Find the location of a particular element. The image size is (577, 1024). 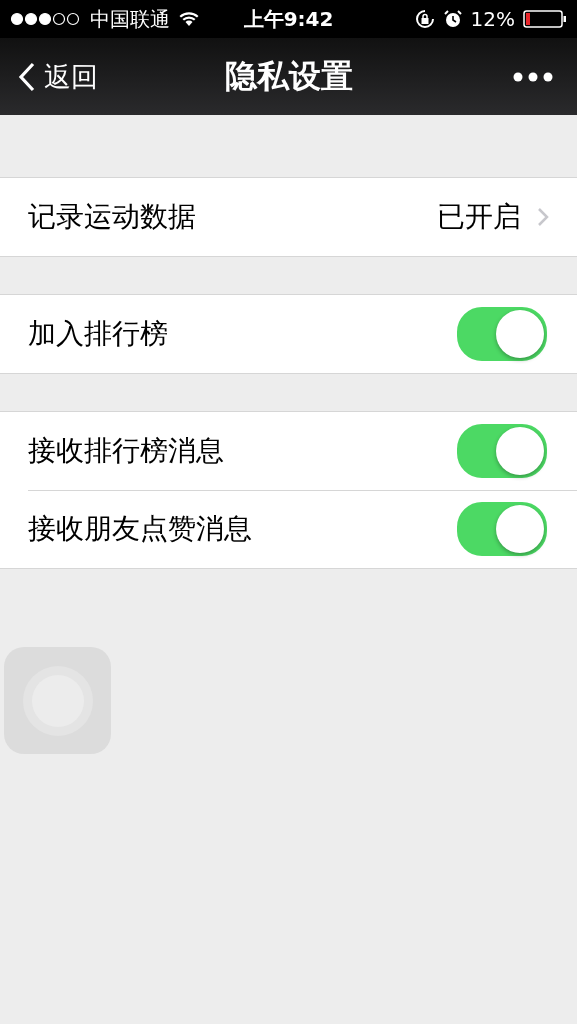

signal-icon is located at coordinates (46, 19).